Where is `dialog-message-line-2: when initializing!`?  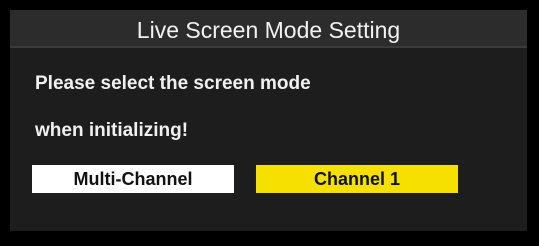 dialog-message-line-2: when initializing! is located at coordinates (112, 130).